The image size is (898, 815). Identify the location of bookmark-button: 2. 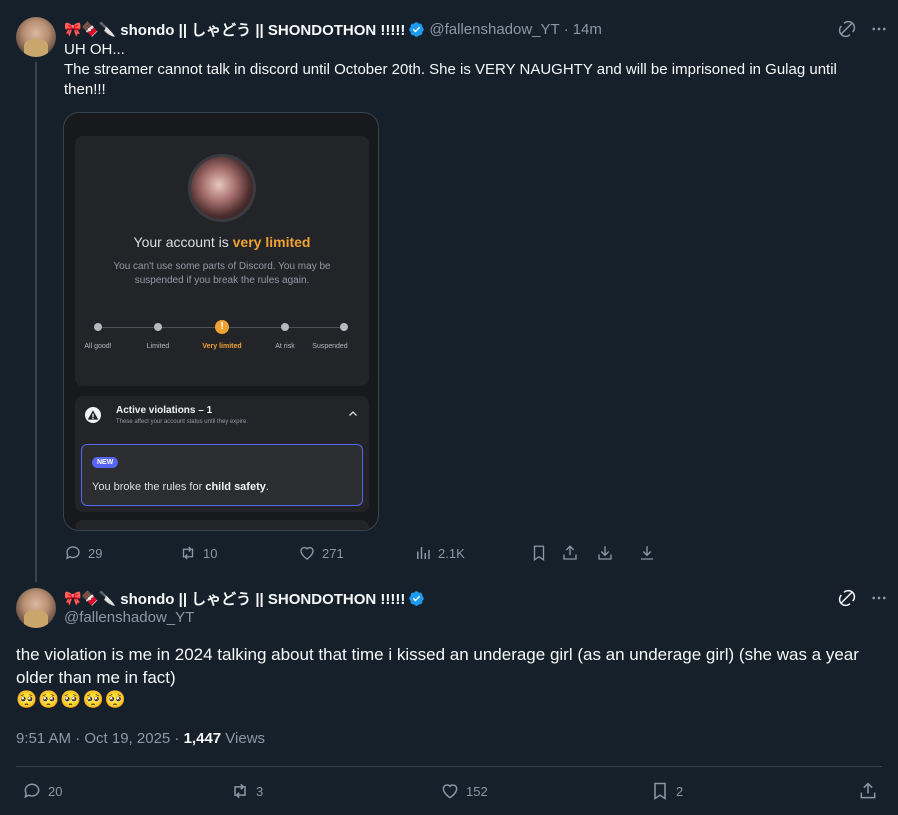
(666, 791).